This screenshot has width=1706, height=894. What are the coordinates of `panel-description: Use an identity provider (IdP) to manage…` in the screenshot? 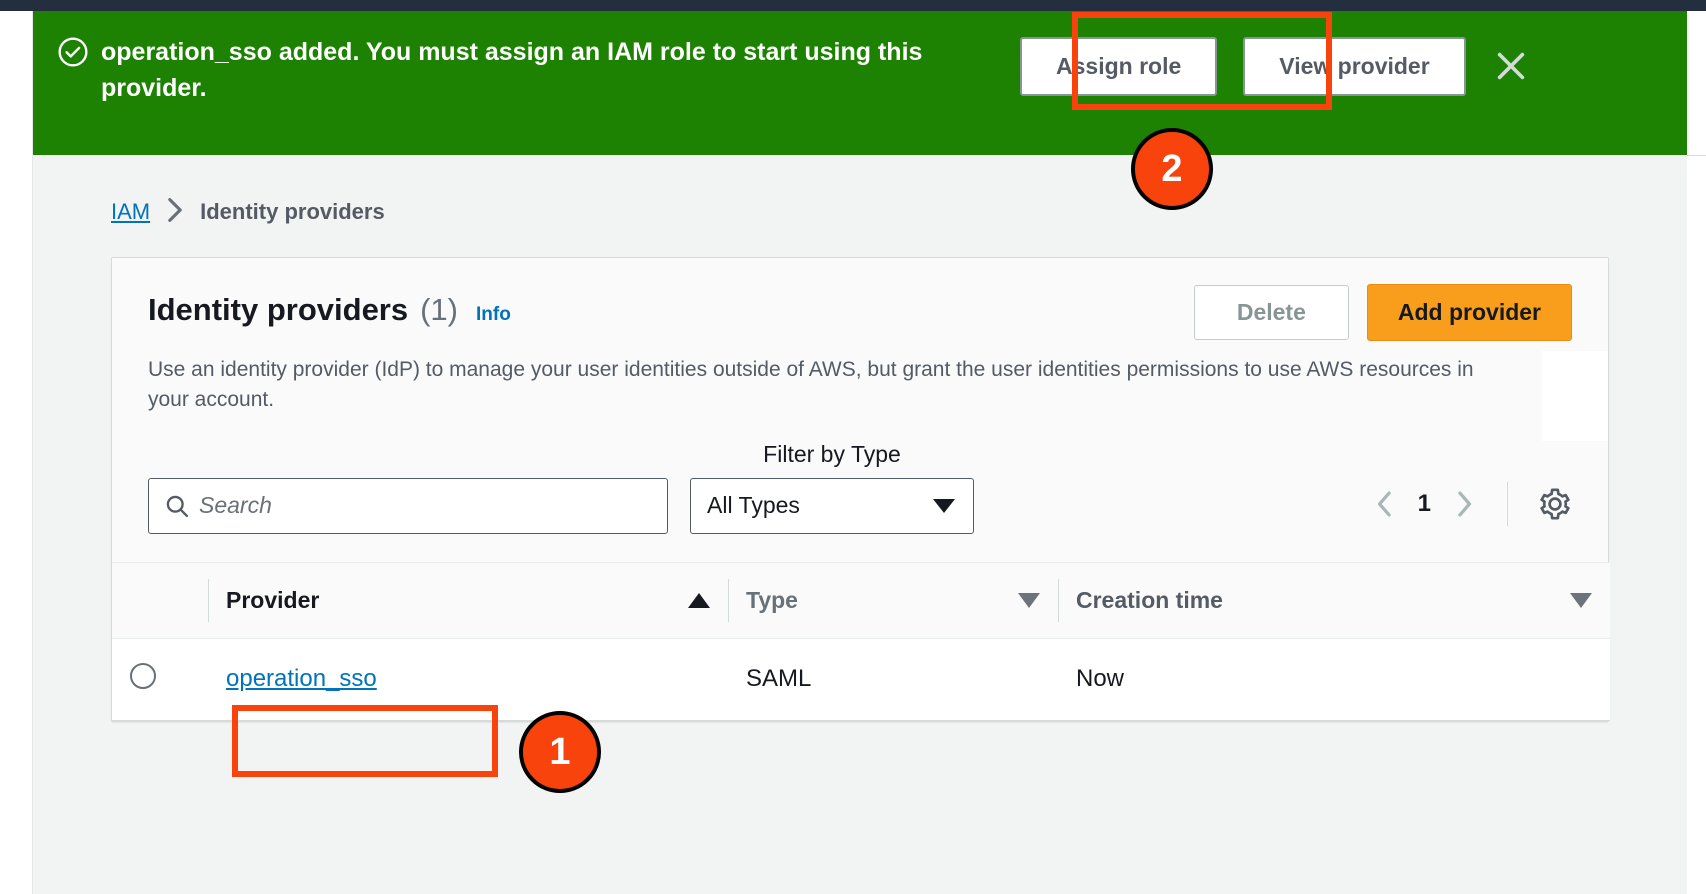 It's located at (827, 396).